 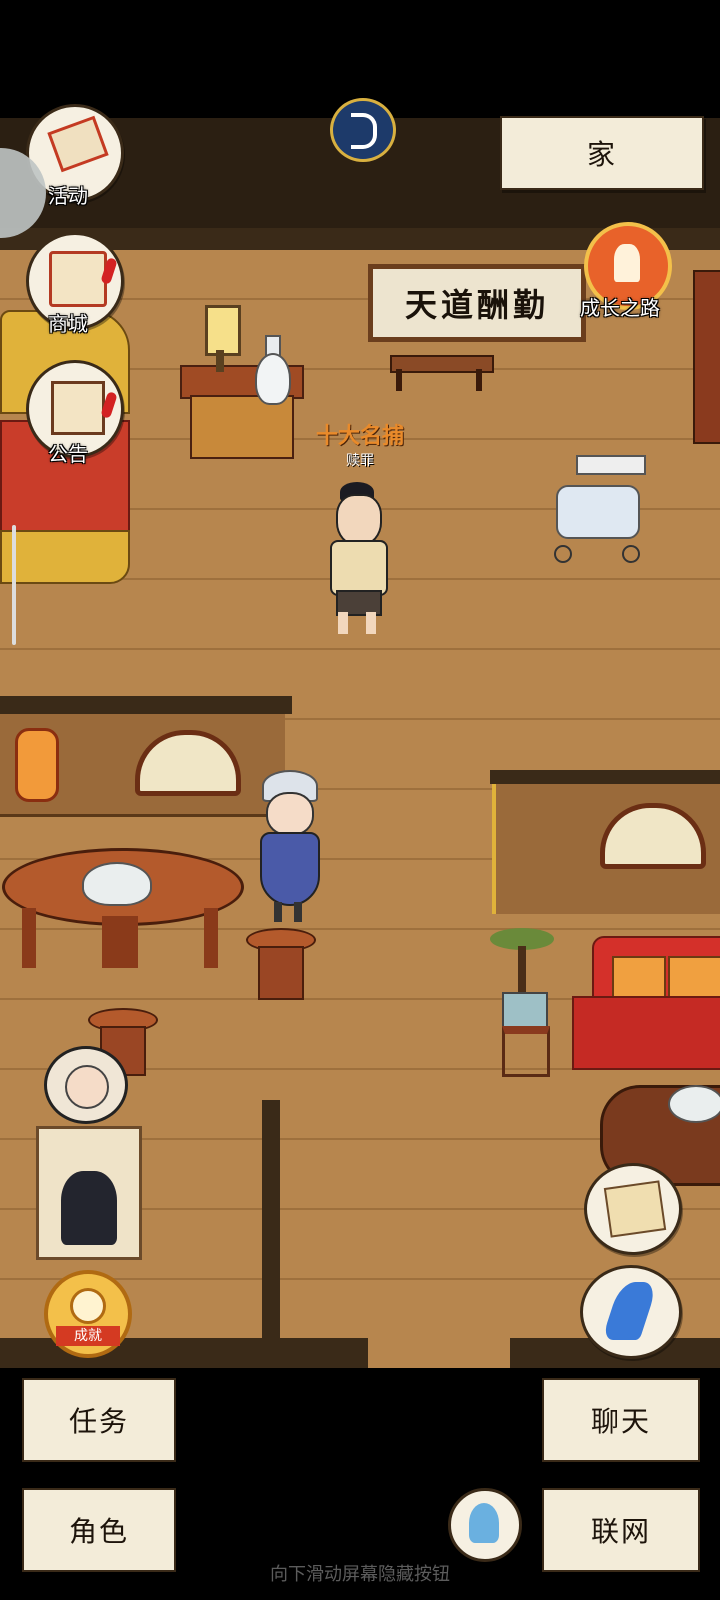 What do you see at coordinates (360, 1574) in the screenshot?
I see `hide-buttons-hint: 向下滑动屏幕隐藏按钮` at bounding box center [360, 1574].